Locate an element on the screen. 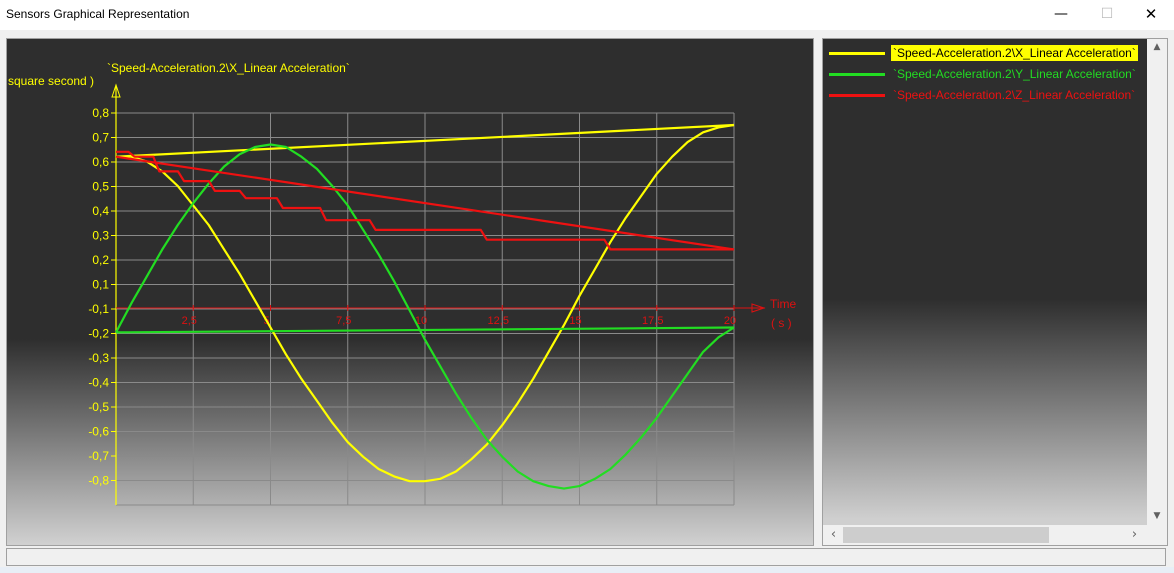 The height and width of the screenshot is (573, 1174). x-axis-label: Time is located at coordinates (783, 304).